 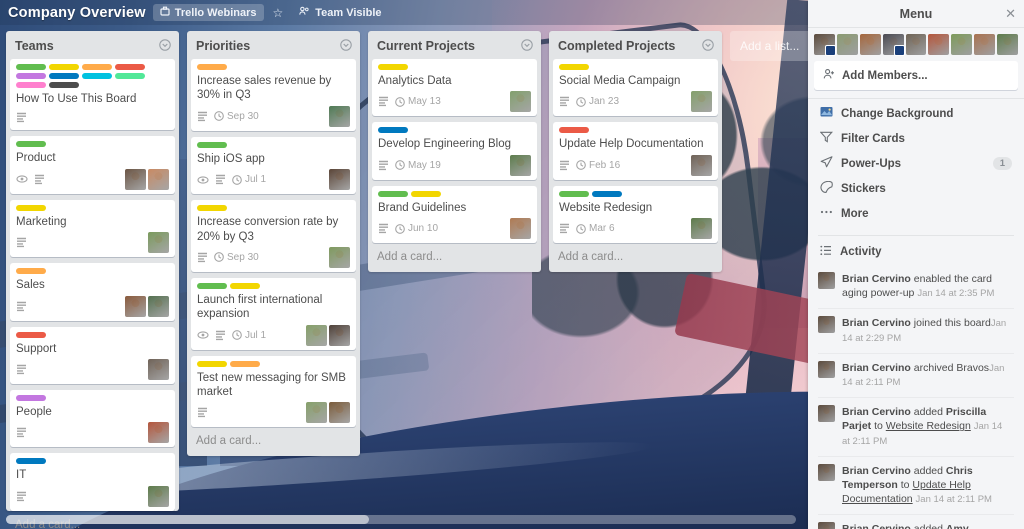 I want to click on card: Website Redesign Mar 6, so click(x=635, y=214).